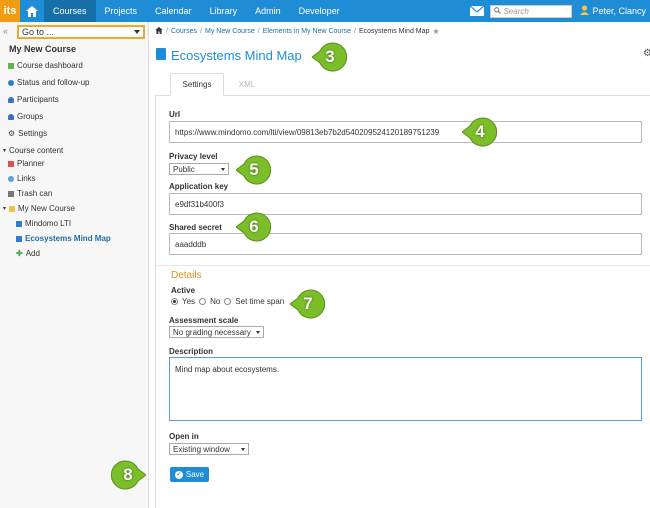  What do you see at coordinates (178, 474) in the screenshot?
I see `check-icon: ✓` at bounding box center [178, 474].